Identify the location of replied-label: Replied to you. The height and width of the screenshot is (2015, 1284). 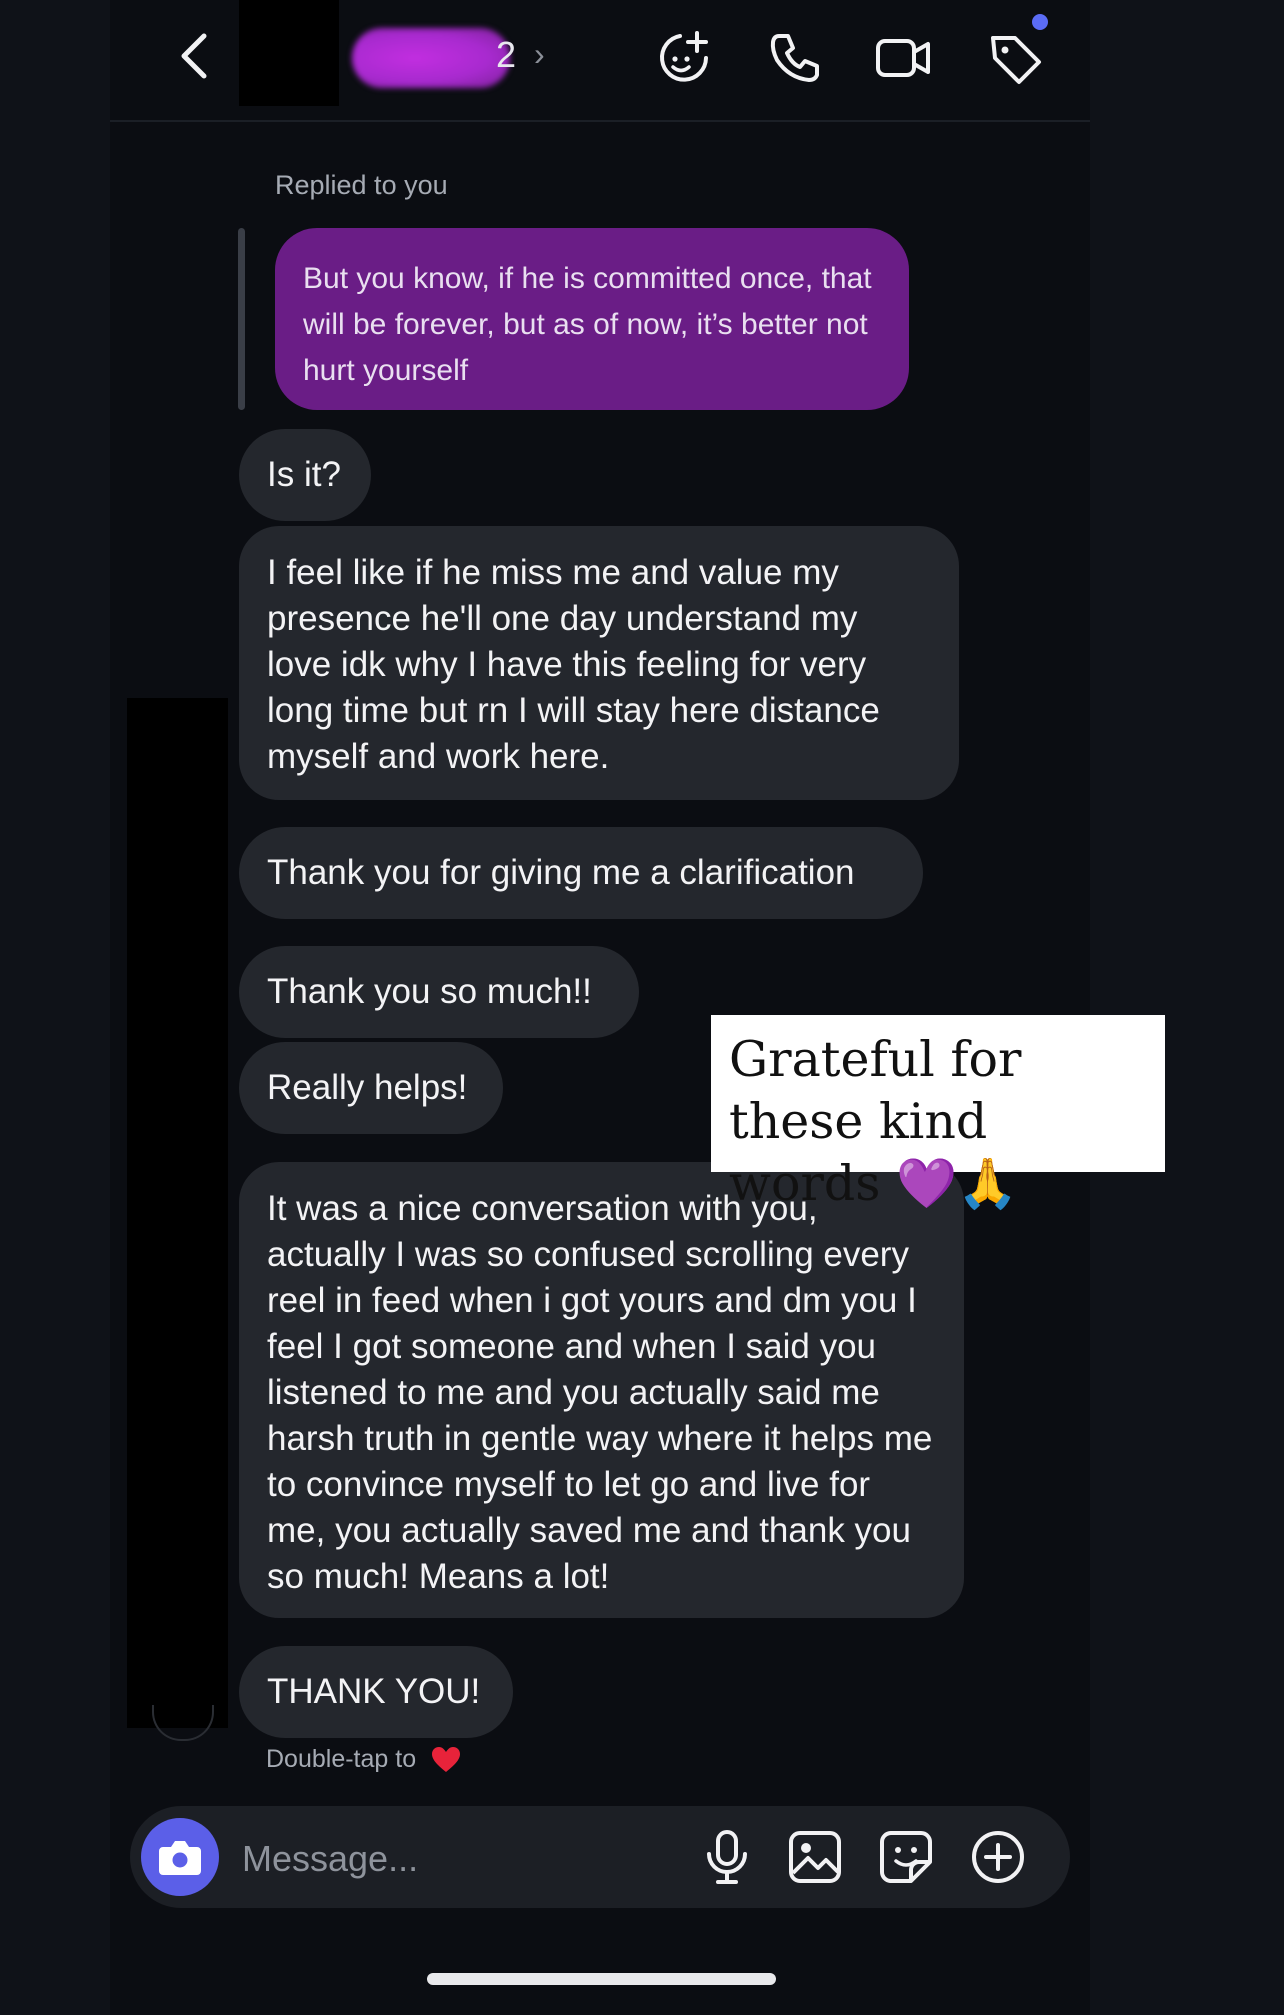
(361, 185).